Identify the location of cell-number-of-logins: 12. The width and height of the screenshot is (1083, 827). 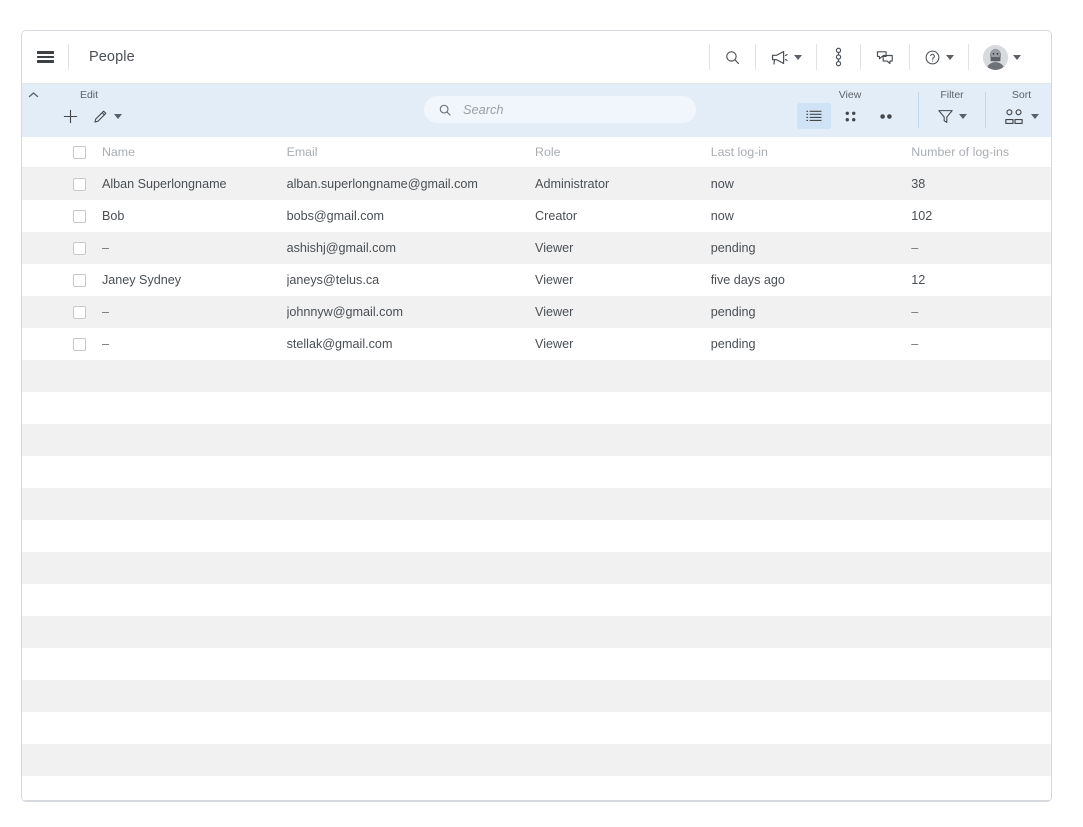
(918, 280).